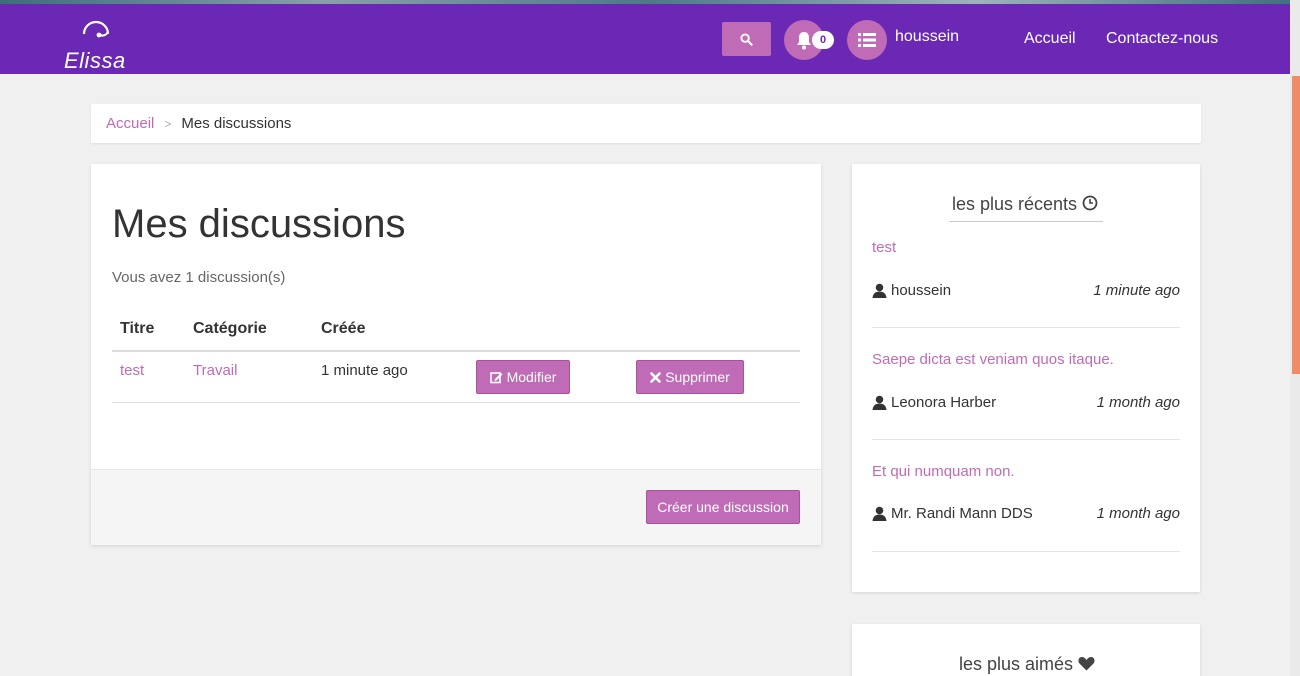 Image resolution: width=1300 pixels, height=676 pixels. What do you see at coordinates (962, 513) in the screenshot?
I see `recent-item-author-name: Mr. Randi Mann DDS` at bounding box center [962, 513].